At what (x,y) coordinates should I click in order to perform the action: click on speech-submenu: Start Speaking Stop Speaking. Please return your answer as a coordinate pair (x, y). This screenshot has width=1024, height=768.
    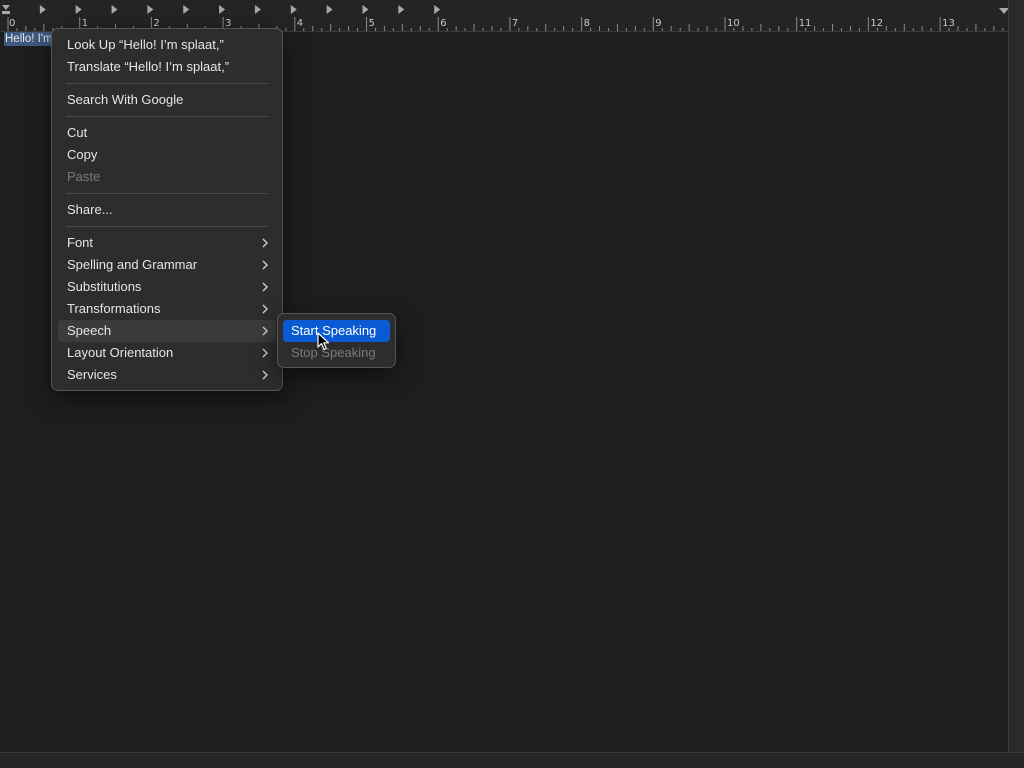
    Looking at the image, I should click on (336, 340).